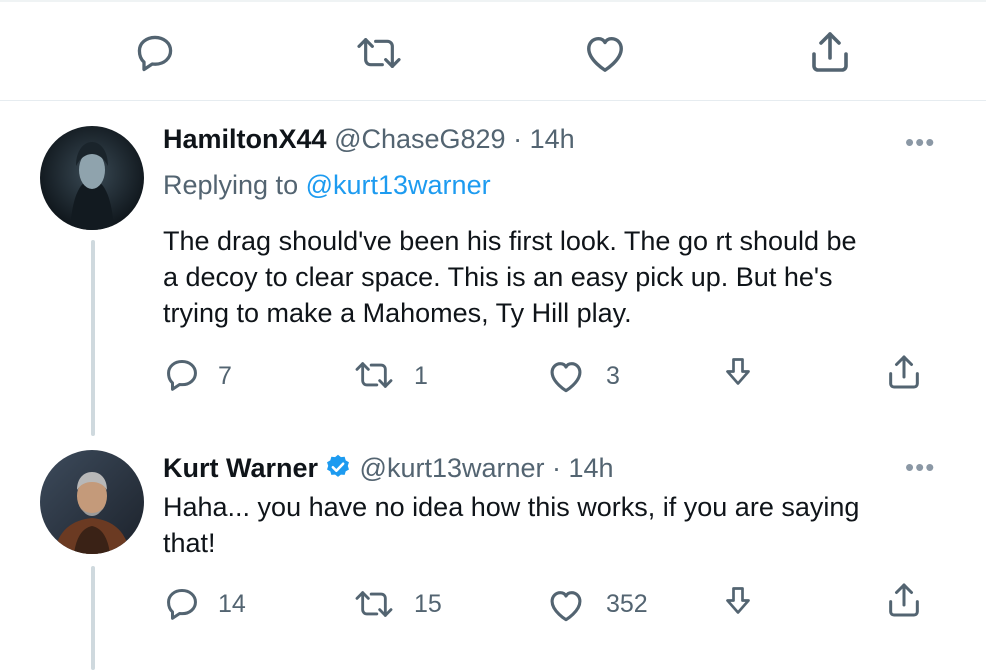 This screenshot has width=986, height=670. What do you see at coordinates (234, 185) in the screenshot?
I see `replying-label: Replying to` at bounding box center [234, 185].